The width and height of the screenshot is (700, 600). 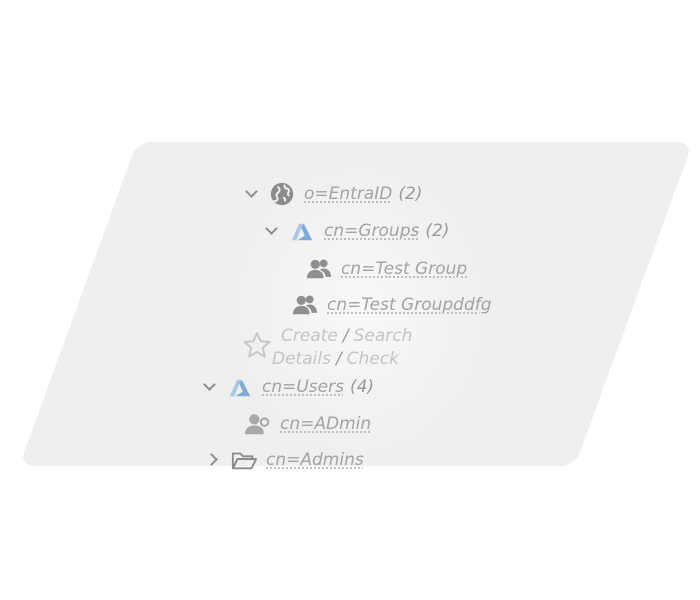 I want to click on actions-line-1: Create / Search, so click(x=346, y=336).